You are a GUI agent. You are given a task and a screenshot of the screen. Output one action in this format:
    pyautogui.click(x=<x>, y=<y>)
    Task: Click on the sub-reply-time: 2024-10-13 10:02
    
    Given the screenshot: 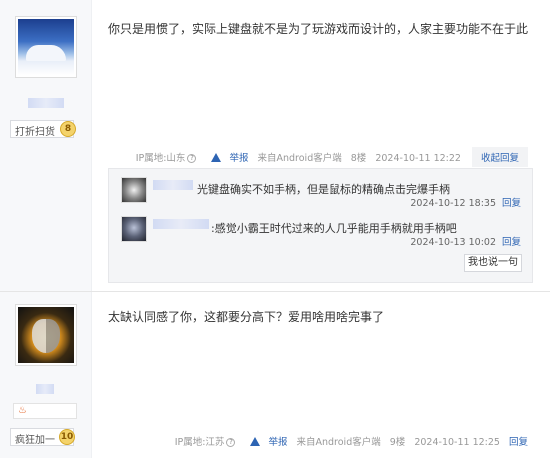 What is the action you would take?
    pyautogui.click(x=453, y=242)
    